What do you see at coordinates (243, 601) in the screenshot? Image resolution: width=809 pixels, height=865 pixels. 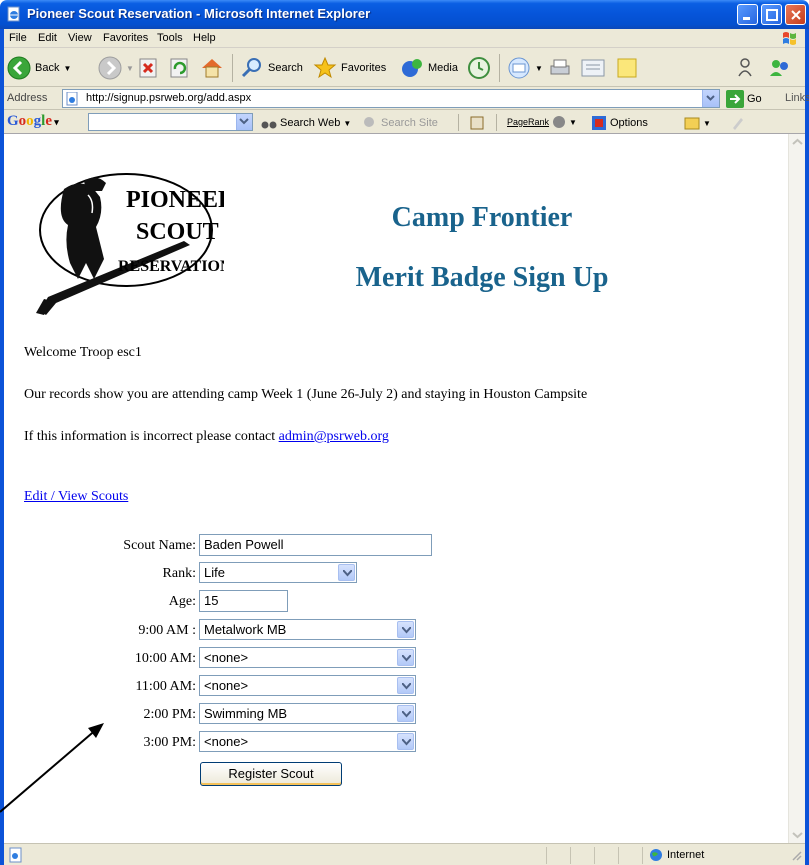 I see `age-input: 15` at bounding box center [243, 601].